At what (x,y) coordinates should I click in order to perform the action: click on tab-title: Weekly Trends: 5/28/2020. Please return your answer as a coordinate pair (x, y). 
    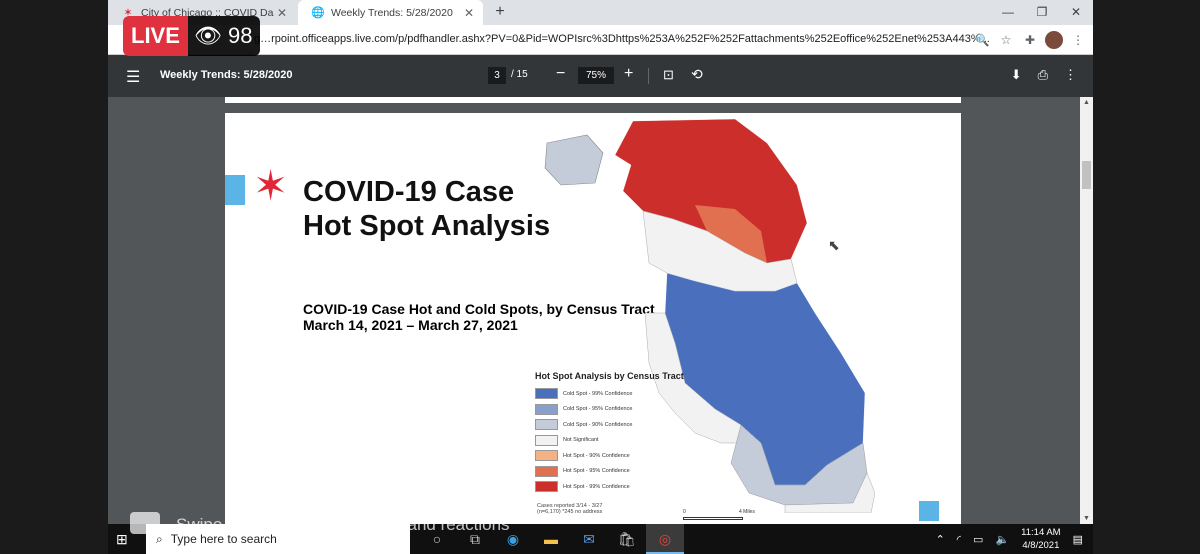
    Looking at the image, I should click on (392, 12).